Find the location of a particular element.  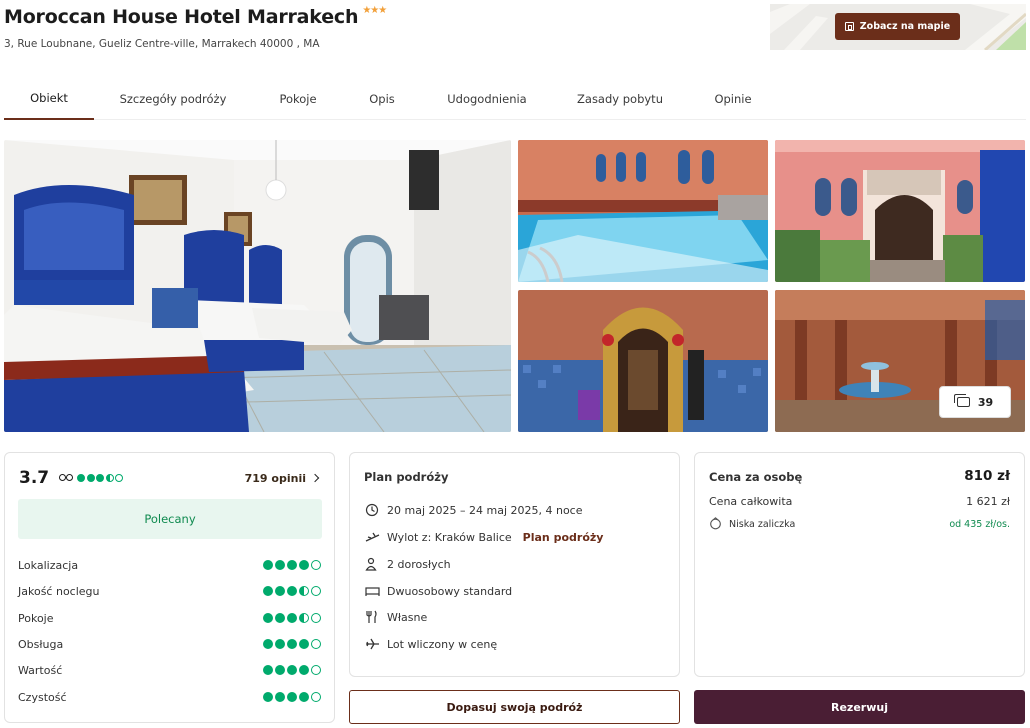

rating-row-label: Jakość noclegu is located at coordinates (59, 591).